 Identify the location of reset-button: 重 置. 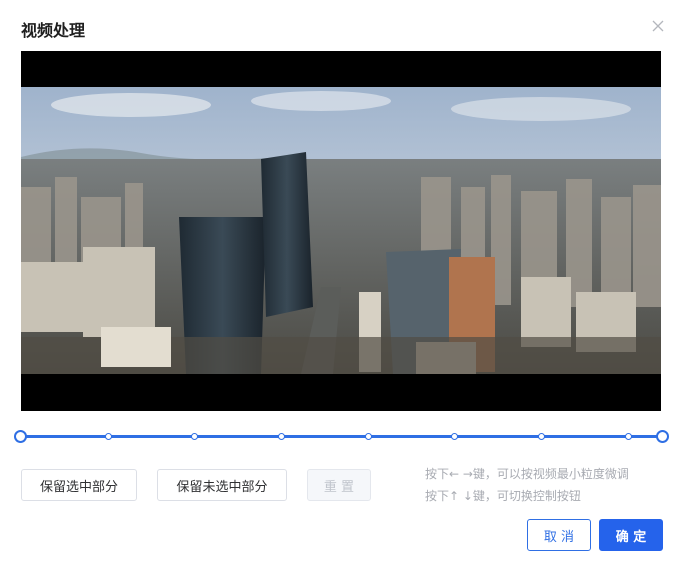
(339, 485).